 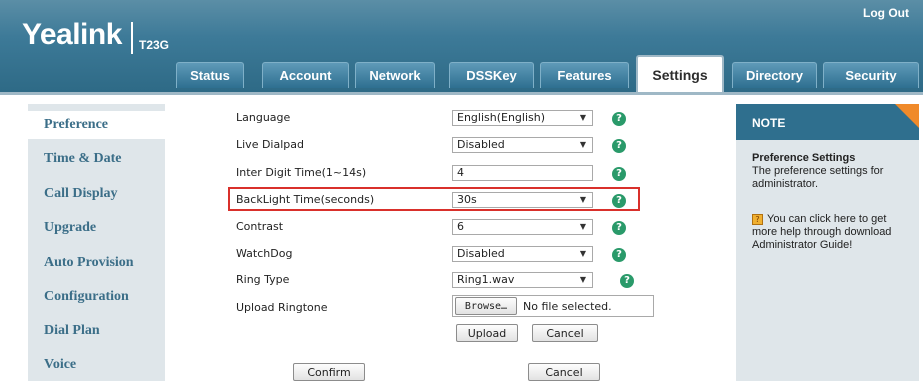 What do you see at coordinates (522, 173) in the screenshot?
I see `inter-digit-input: 4` at bounding box center [522, 173].